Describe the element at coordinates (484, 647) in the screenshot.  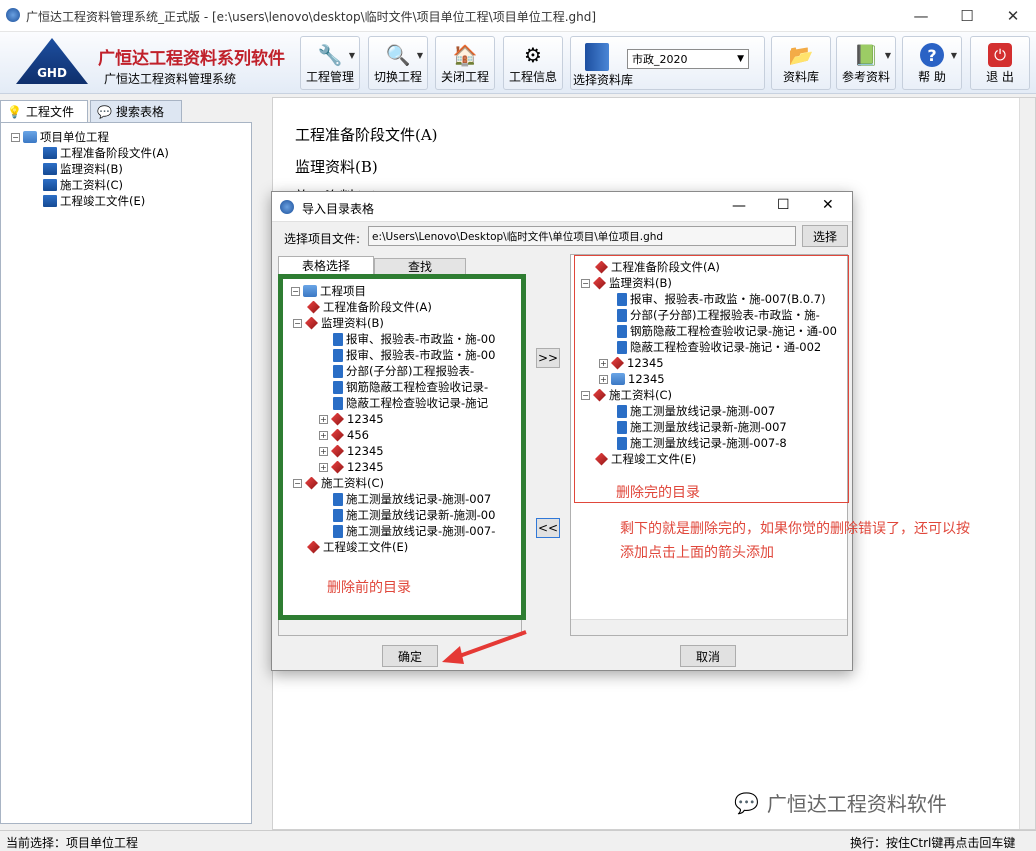
I see `annotation-arrow` at that location.